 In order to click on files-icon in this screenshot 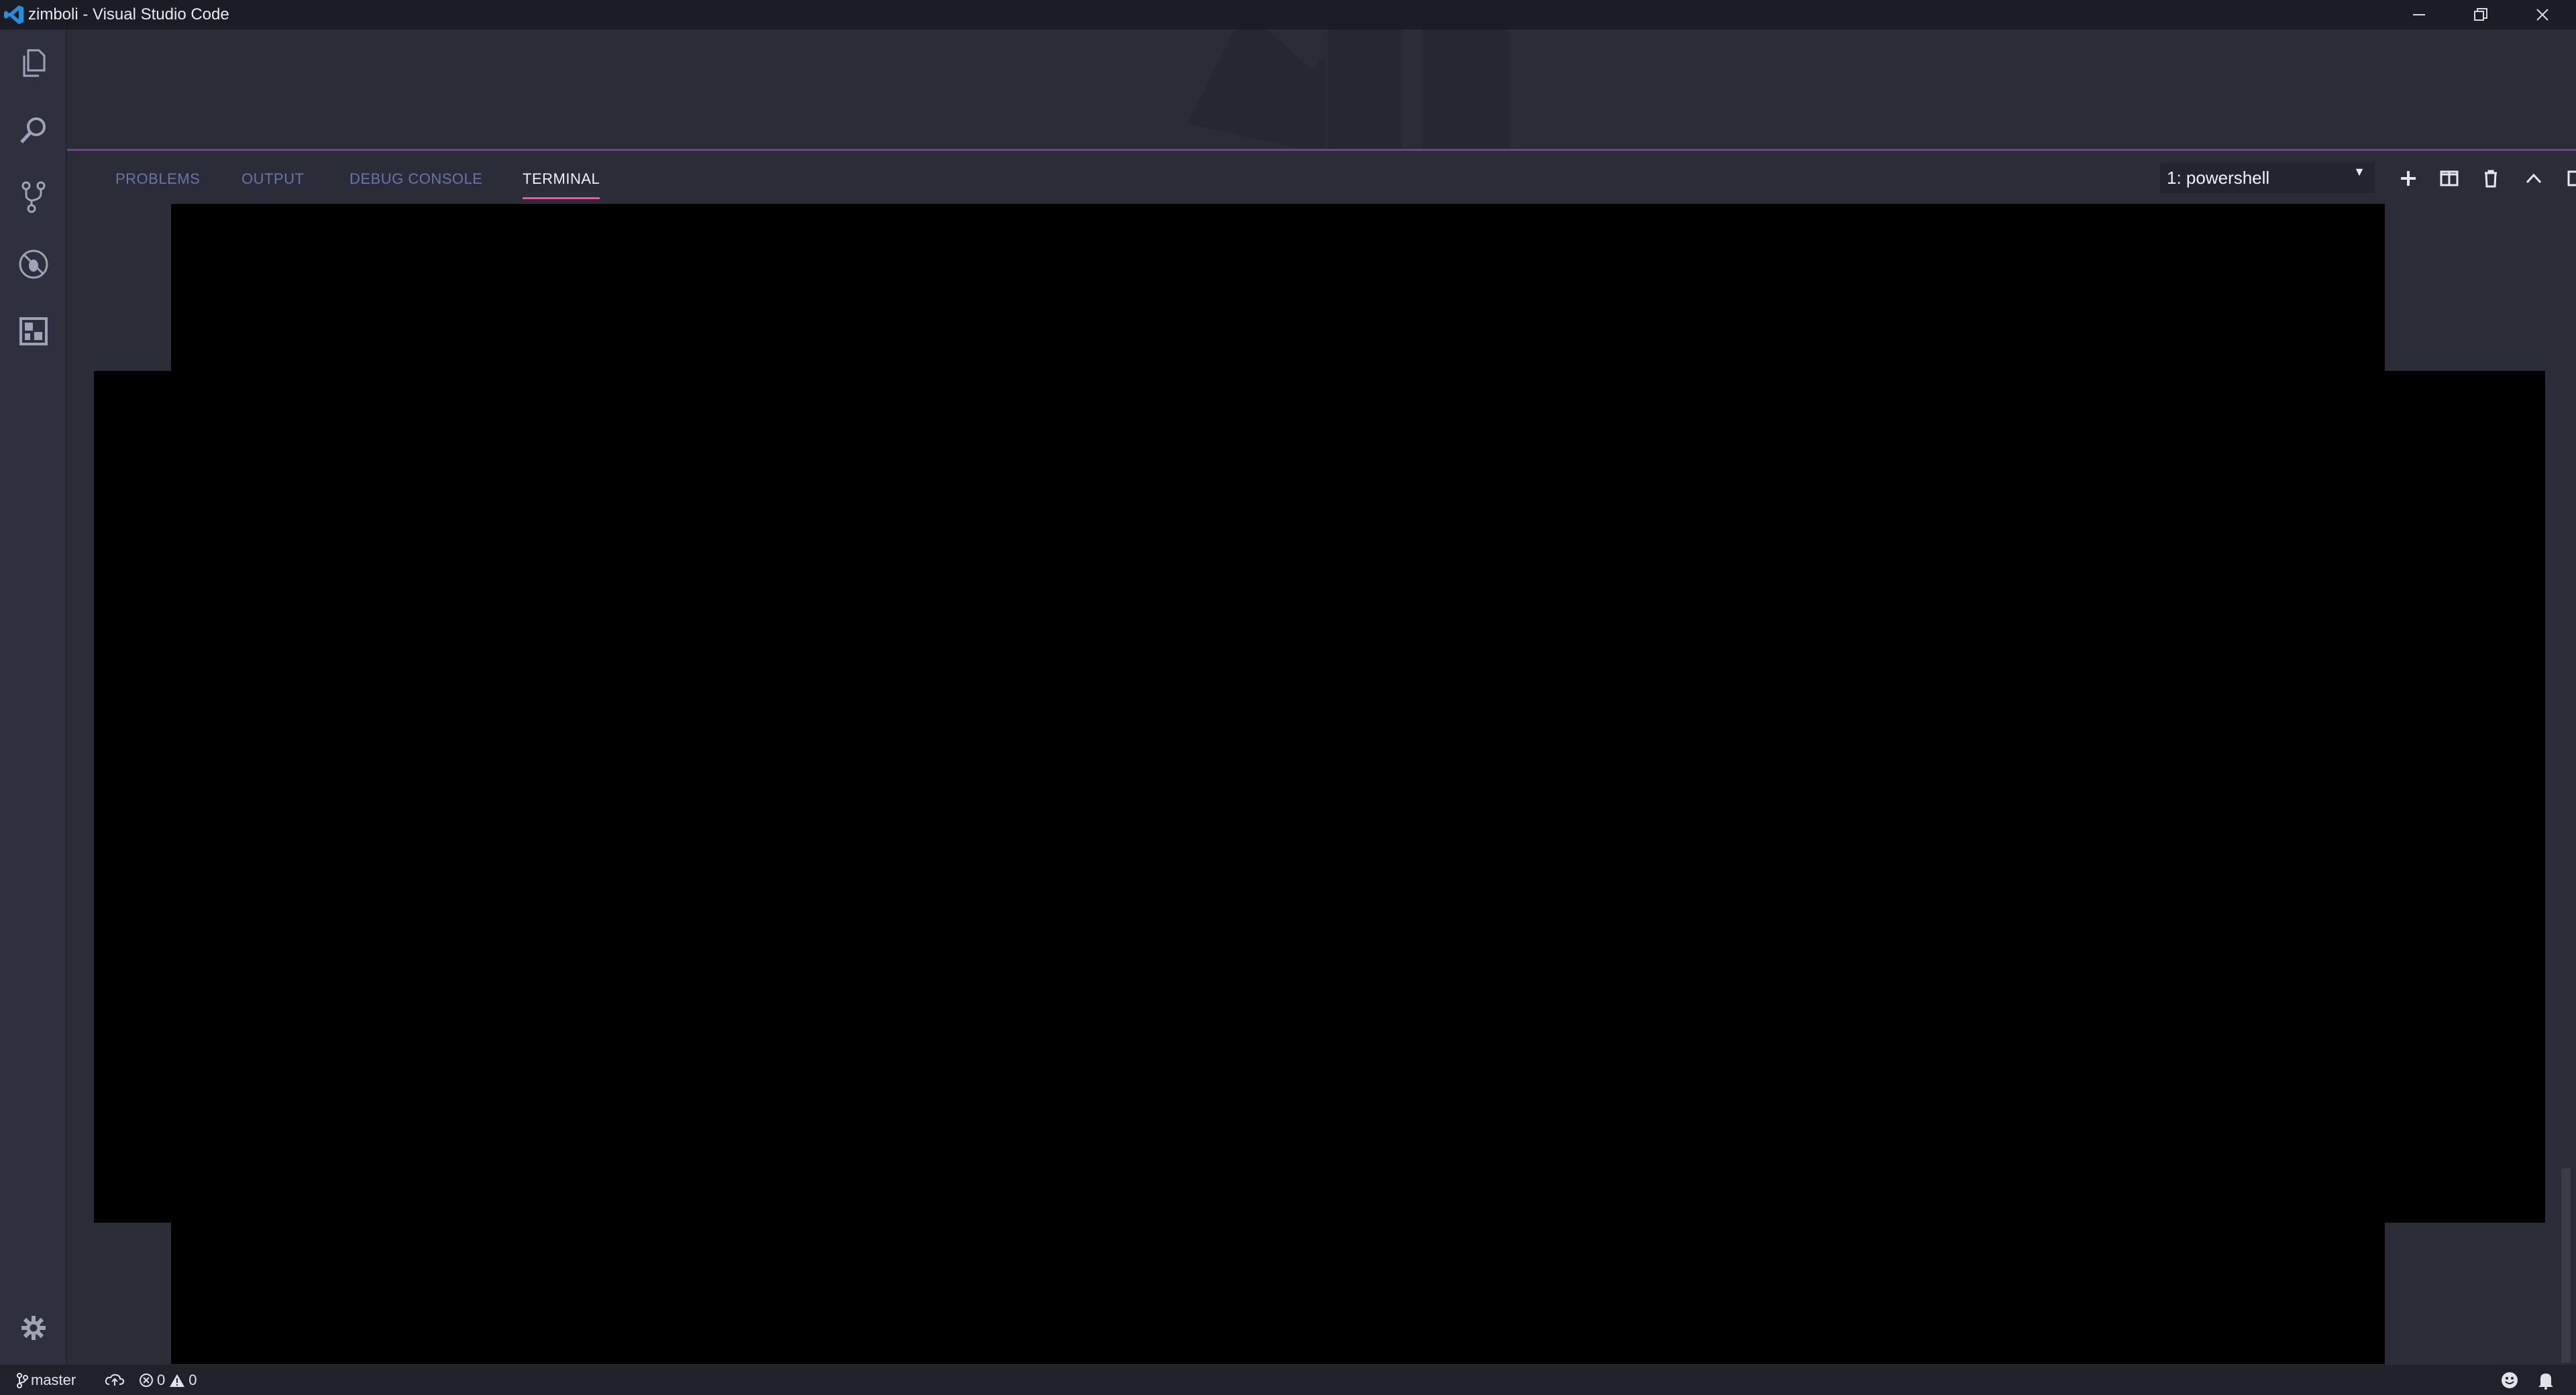, I will do `click(34, 63)`.